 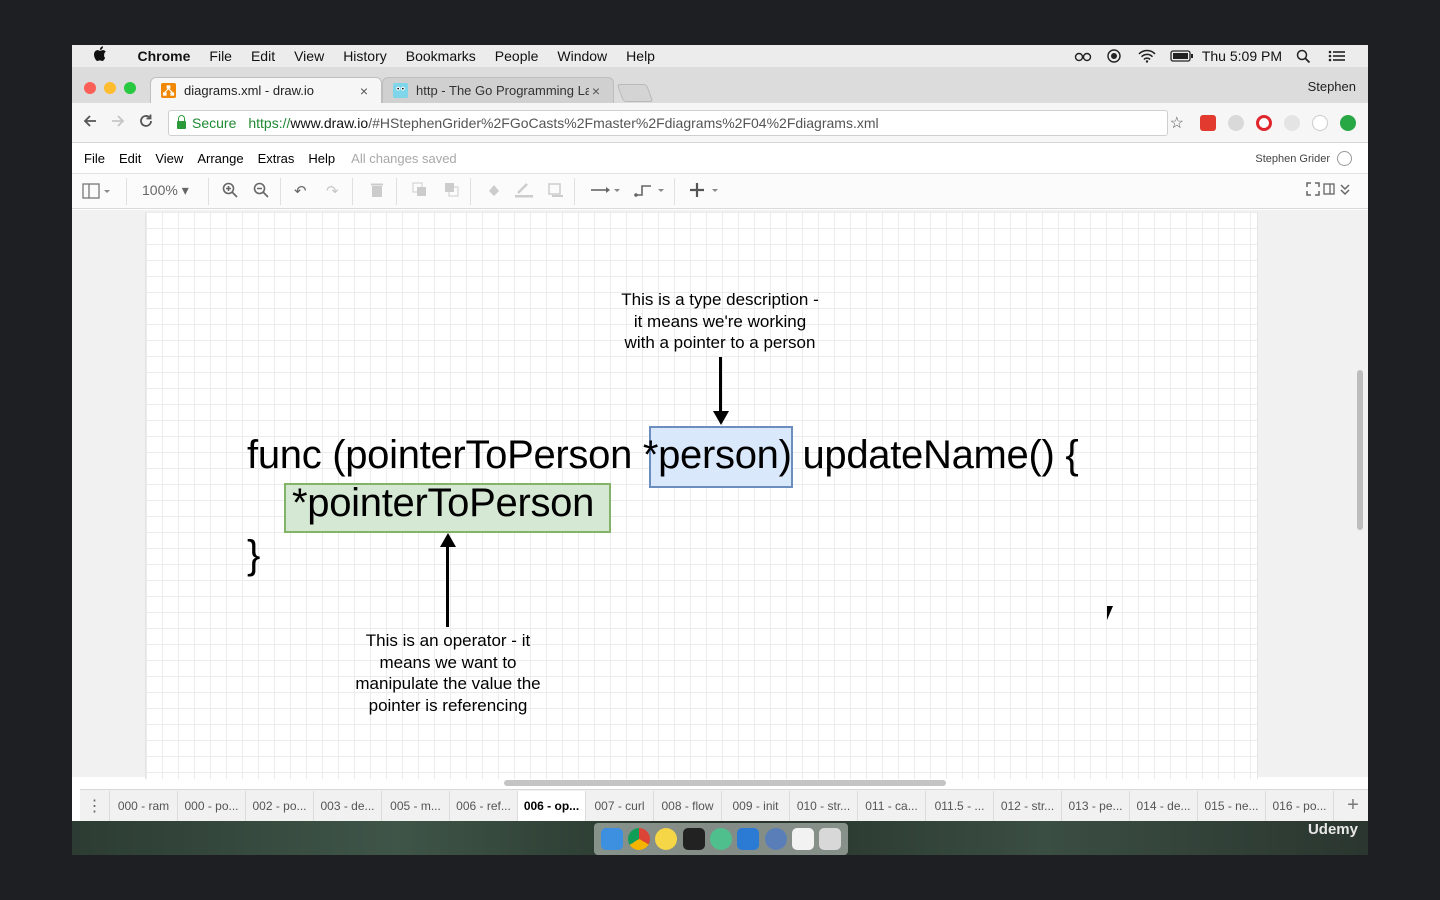 What do you see at coordinates (556, 192) in the screenshot?
I see `shadow-icon` at bounding box center [556, 192].